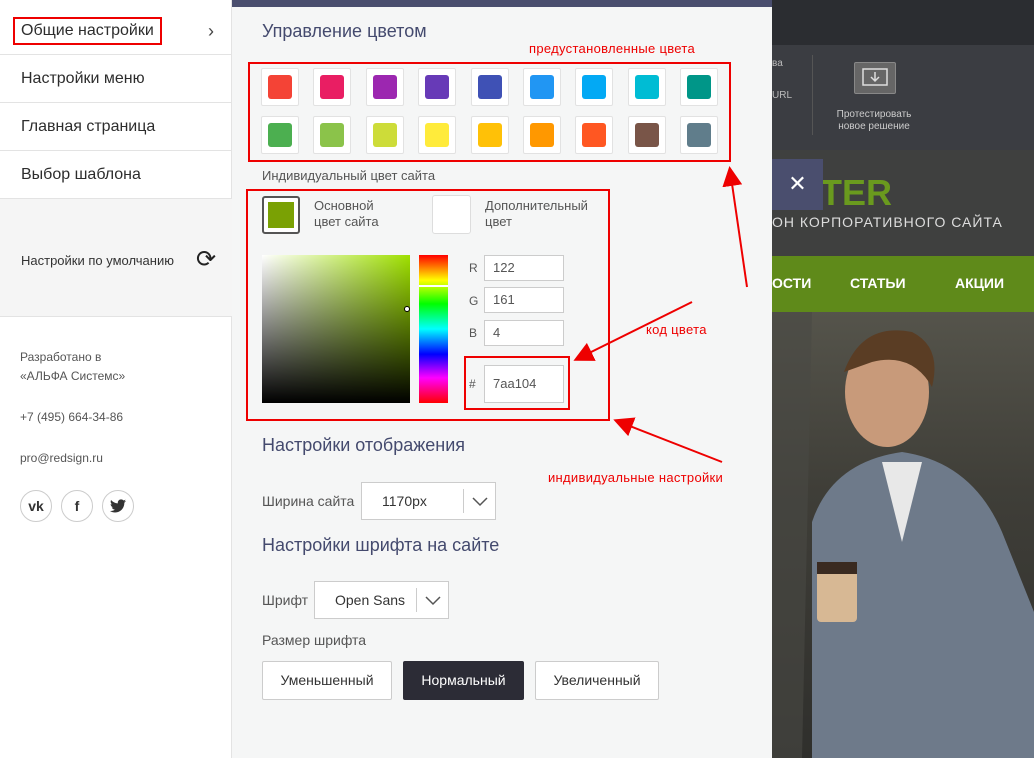 The width and height of the screenshot is (1034, 758). I want to click on site-tagline: ОН КОРПОРАТИВНОГО САЙТА, so click(887, 222).